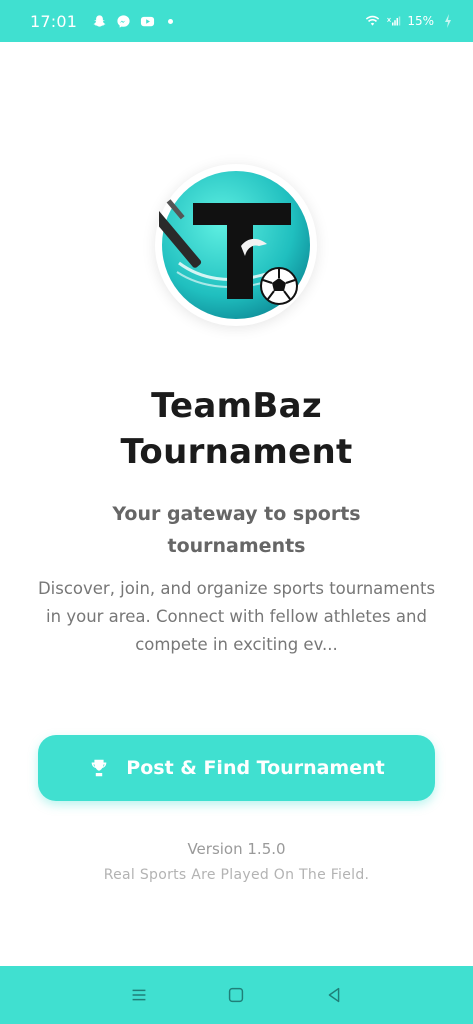 The image size is (473, 1024). What do you see at coordinates (236, 21) in the screenshot?
I see `status-bar: 17:01 15%` at bounding box center [236, 21].